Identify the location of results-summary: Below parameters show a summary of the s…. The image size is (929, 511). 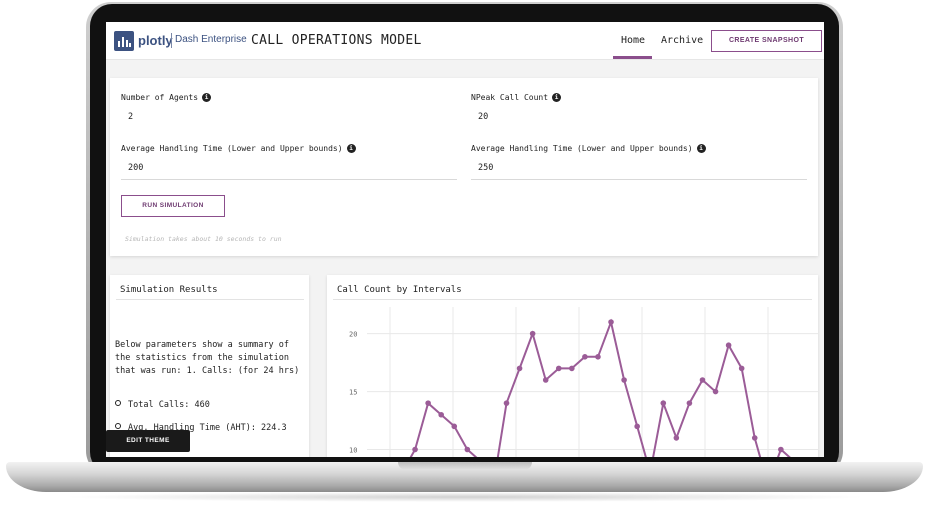
(207, 358).